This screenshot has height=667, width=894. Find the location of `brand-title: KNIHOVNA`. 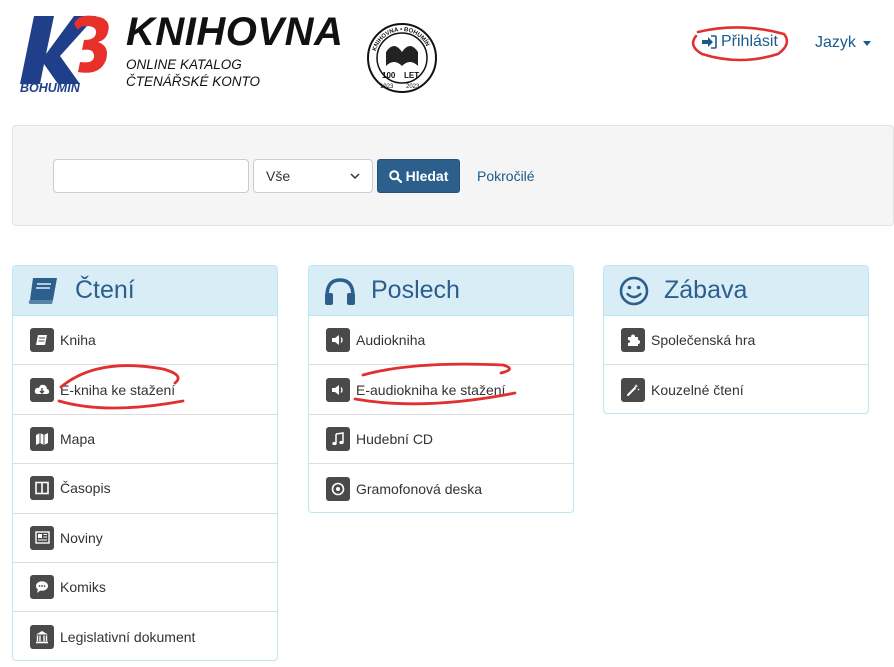

brand-title: KNIHOVNA is located at coordinates (235, 32).